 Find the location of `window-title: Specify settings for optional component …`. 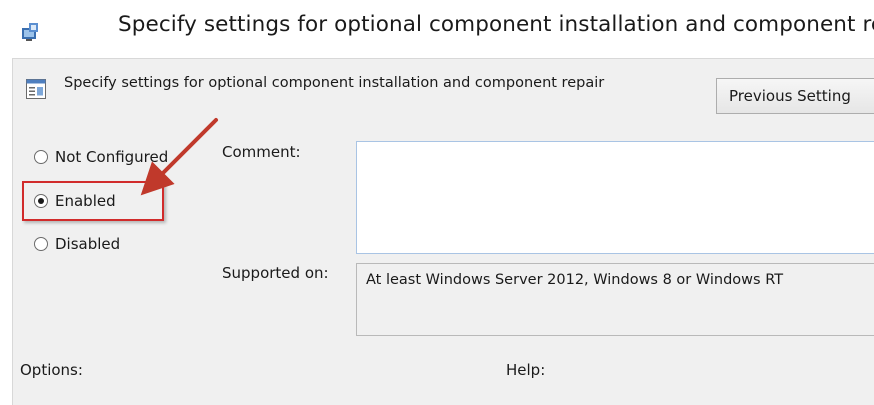

window-title: Specify settings for optional component … is located at coordinates (496, 24).